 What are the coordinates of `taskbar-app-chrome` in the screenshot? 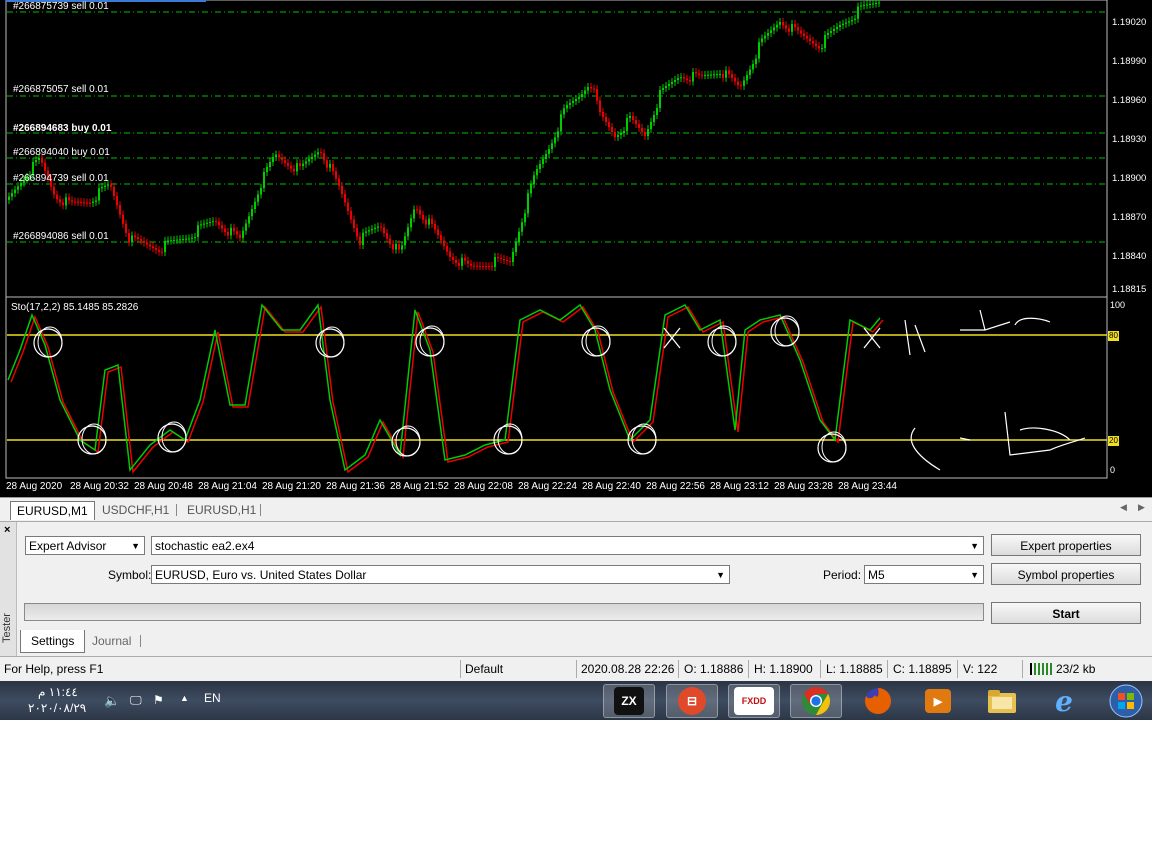 It's located at (816, 701).